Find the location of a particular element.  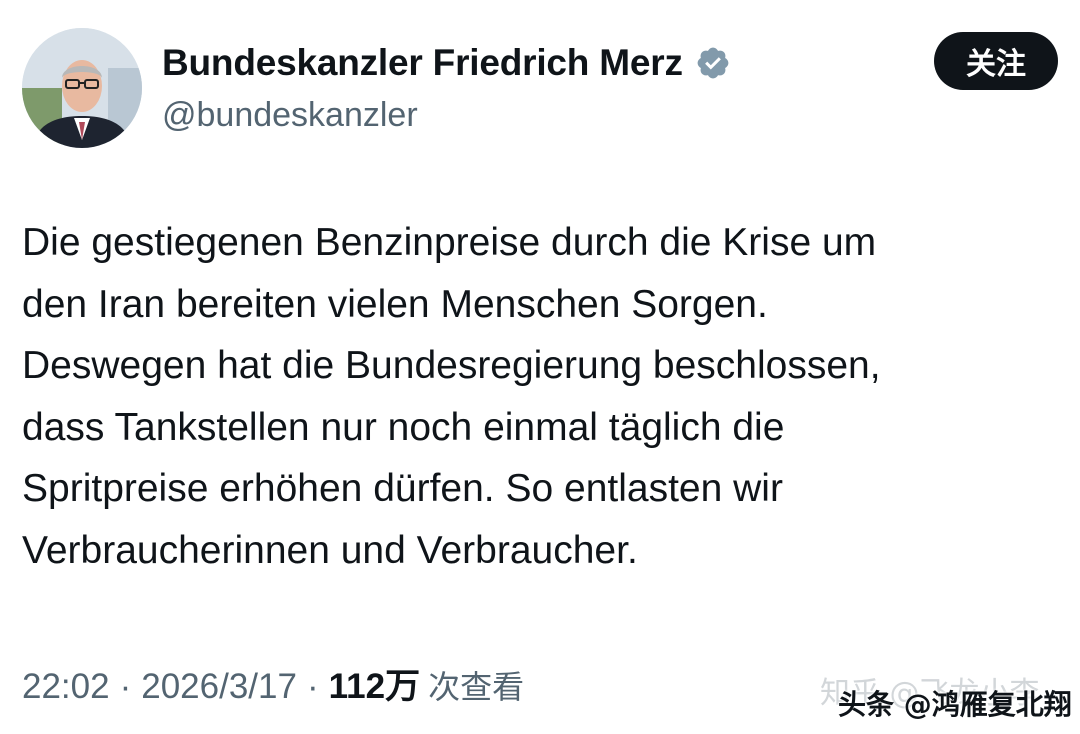

follow-button: 关注 is located at coordinates (996, 61).